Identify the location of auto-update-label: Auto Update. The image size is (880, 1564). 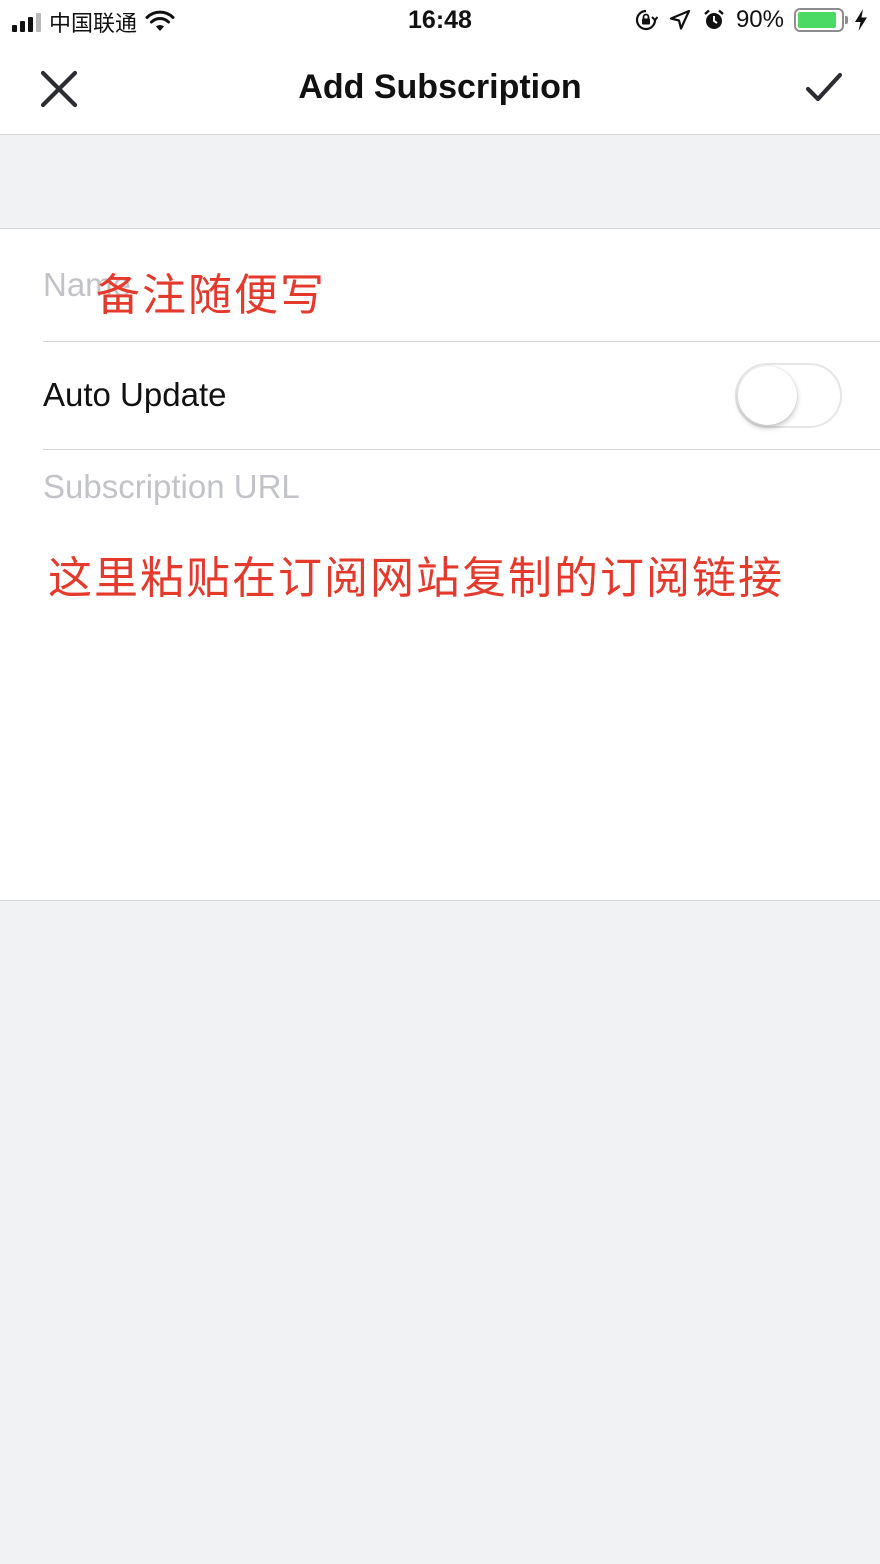
(135, 394).